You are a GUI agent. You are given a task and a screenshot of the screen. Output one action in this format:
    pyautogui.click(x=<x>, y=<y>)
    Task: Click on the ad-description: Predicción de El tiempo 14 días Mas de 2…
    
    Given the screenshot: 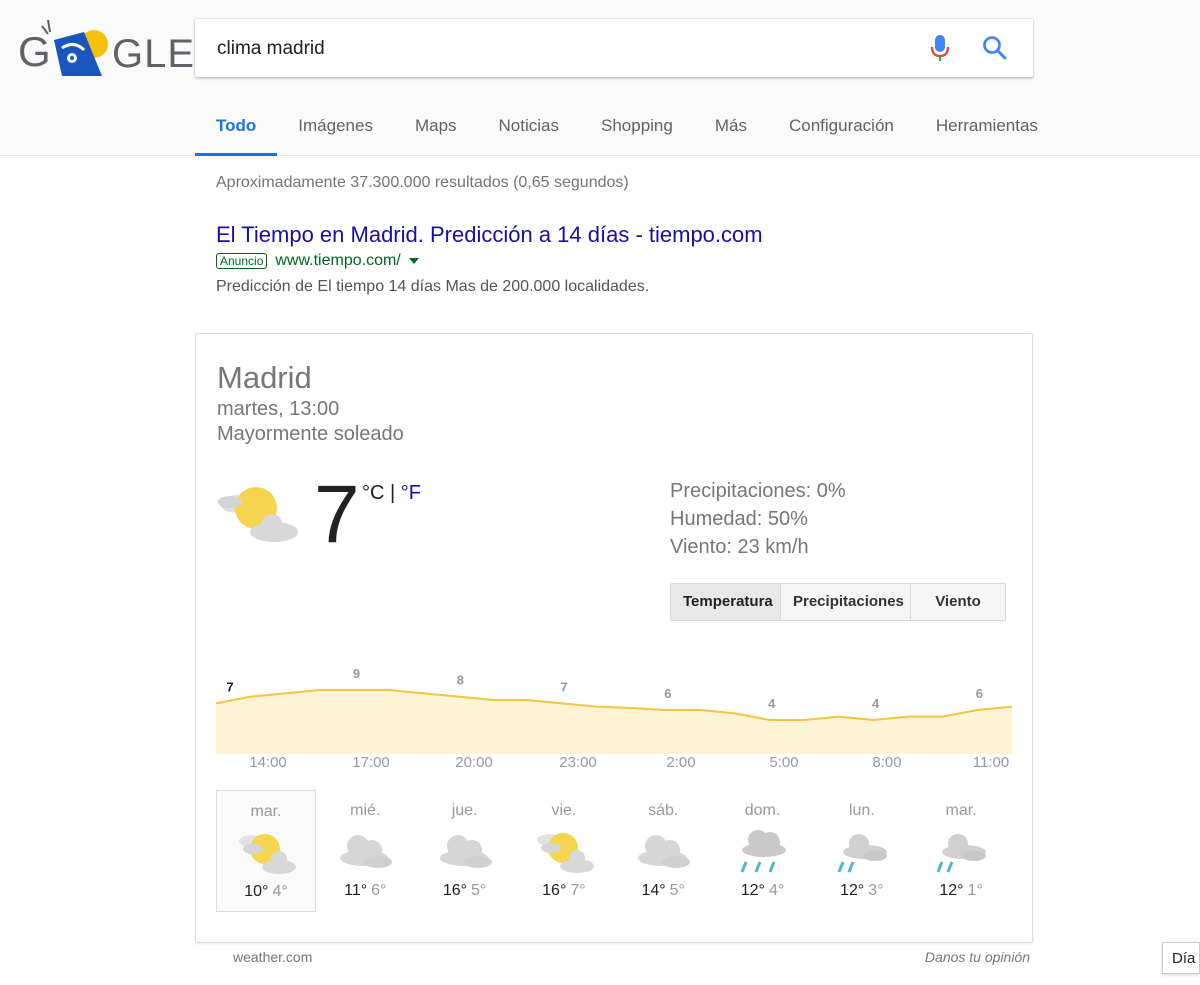 What is the action you would take?
    pyautogui.click(x=433, y=286)
    